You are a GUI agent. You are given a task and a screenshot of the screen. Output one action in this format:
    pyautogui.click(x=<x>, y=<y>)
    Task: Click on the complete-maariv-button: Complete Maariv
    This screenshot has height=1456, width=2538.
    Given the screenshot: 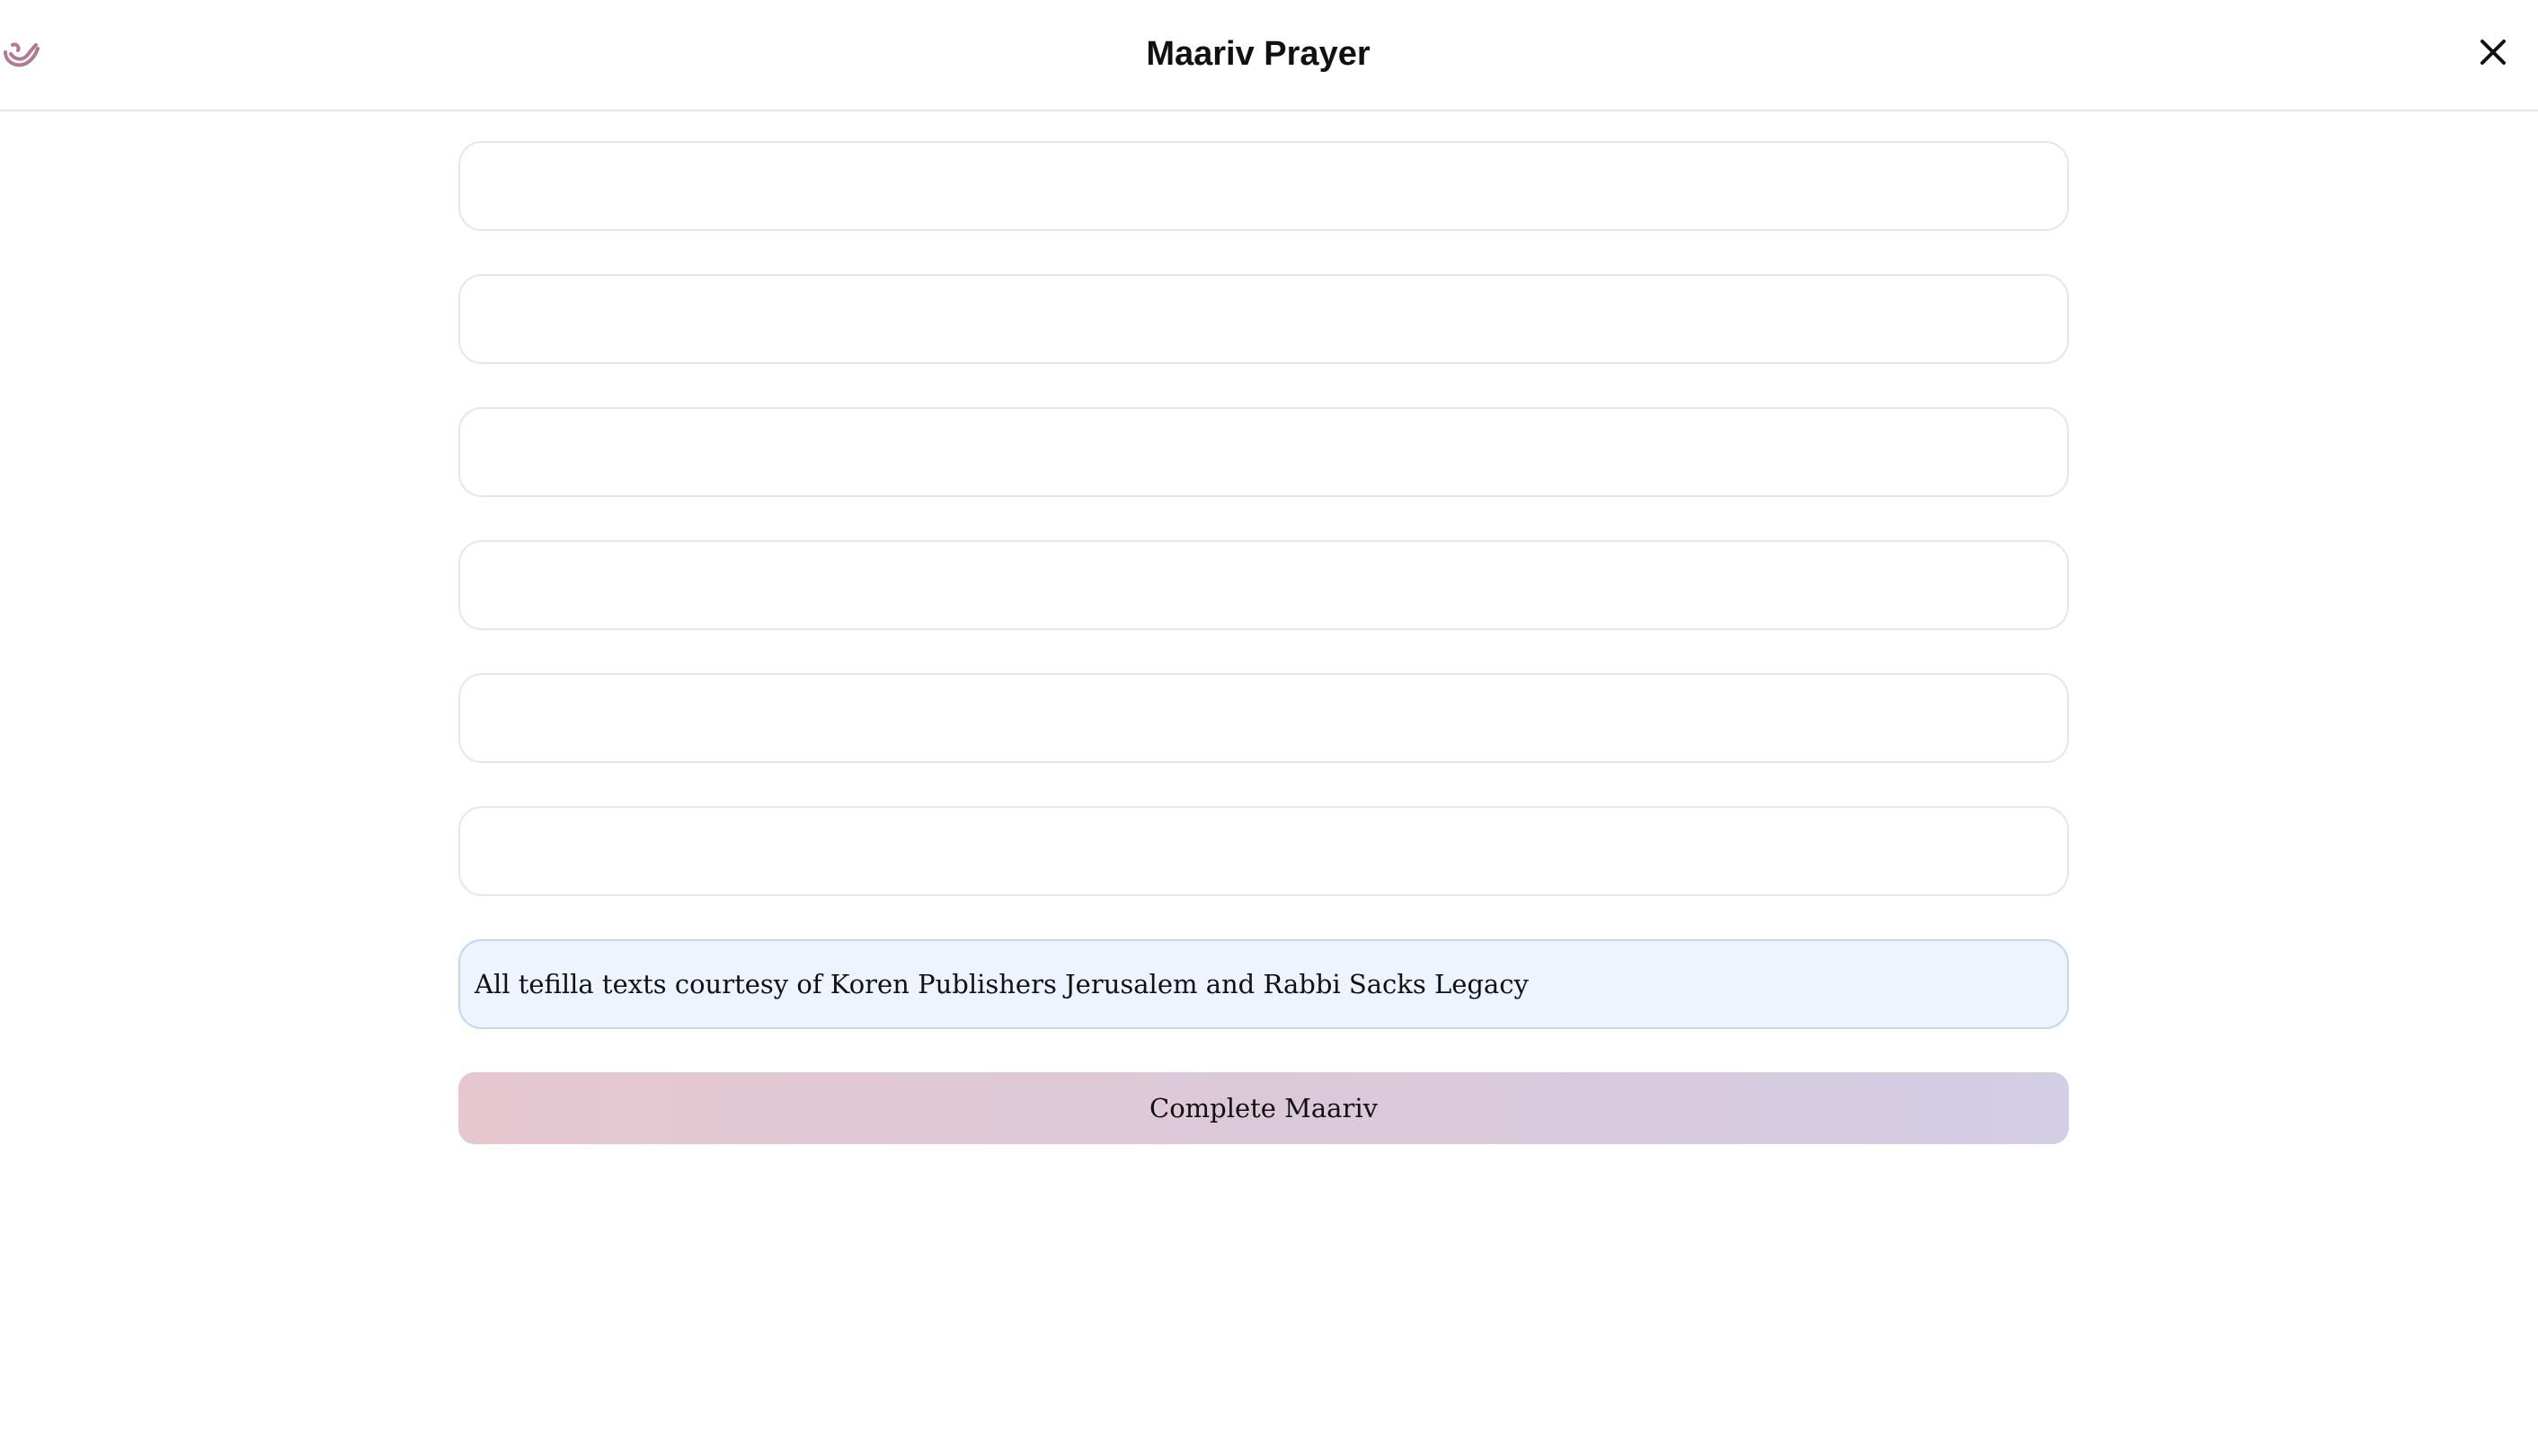 What is the action you would take?
    pyautogui.click(x=1264, y=1108)
    